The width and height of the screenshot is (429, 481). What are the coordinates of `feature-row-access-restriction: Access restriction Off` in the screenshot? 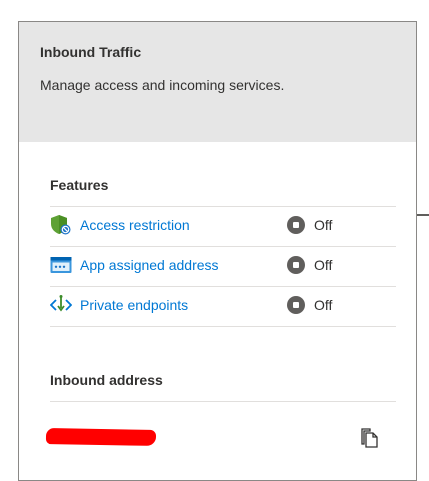 It's located at (223, 226).